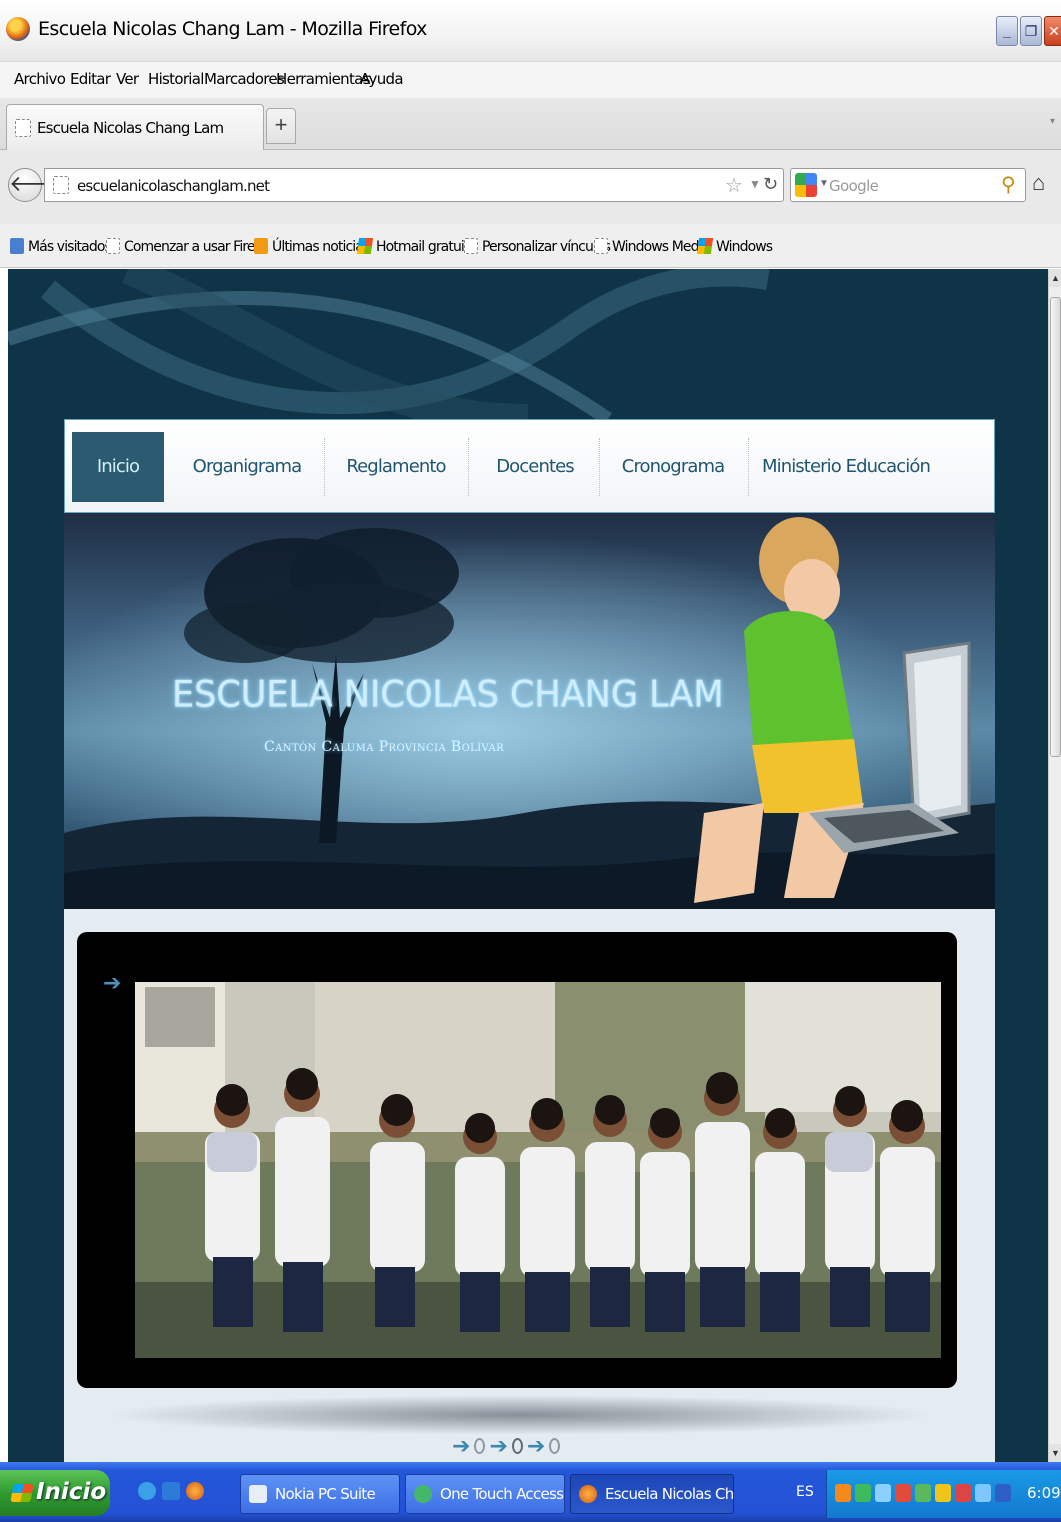 This screenshot has height=1522, width=1061. I want to click on menu-herramientas: Herramientas, so click(323, 79).